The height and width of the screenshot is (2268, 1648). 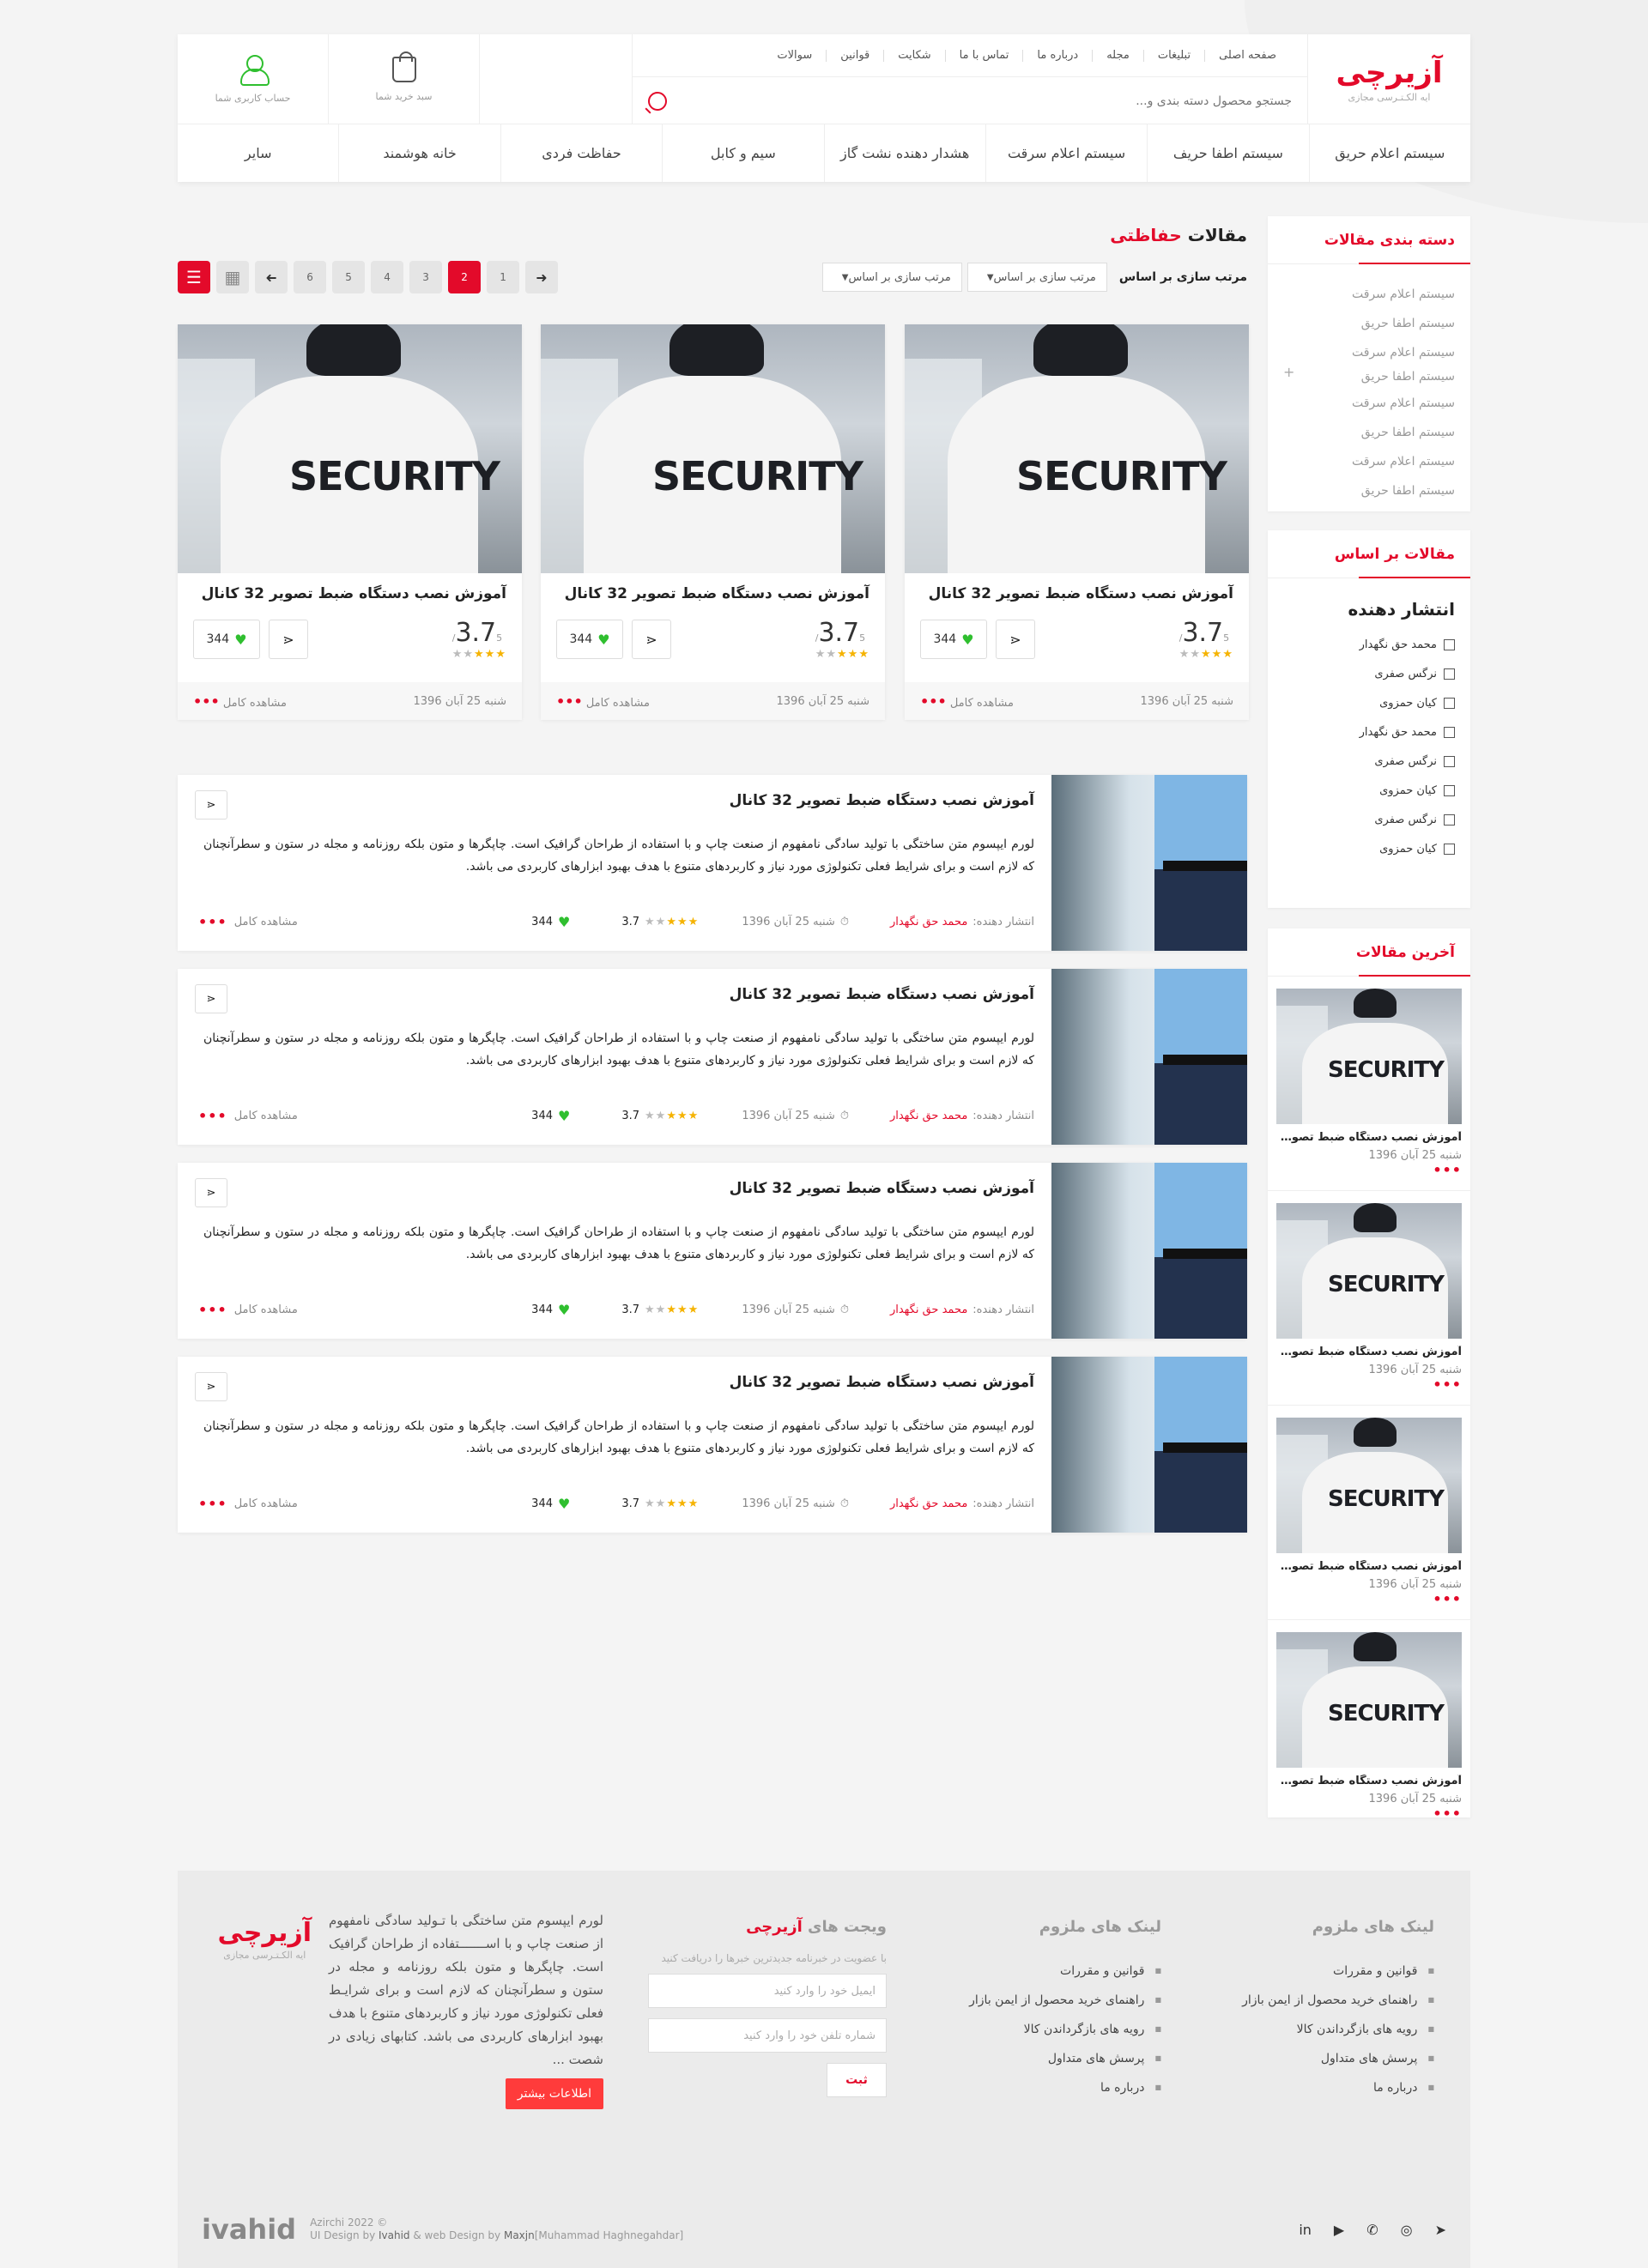 I want to click on instagram-icon: ◎, so click(x=1407, y=2230).